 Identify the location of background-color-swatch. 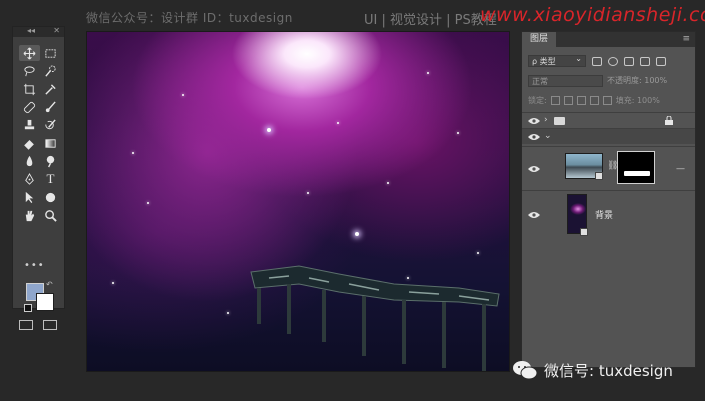
(45, 302).